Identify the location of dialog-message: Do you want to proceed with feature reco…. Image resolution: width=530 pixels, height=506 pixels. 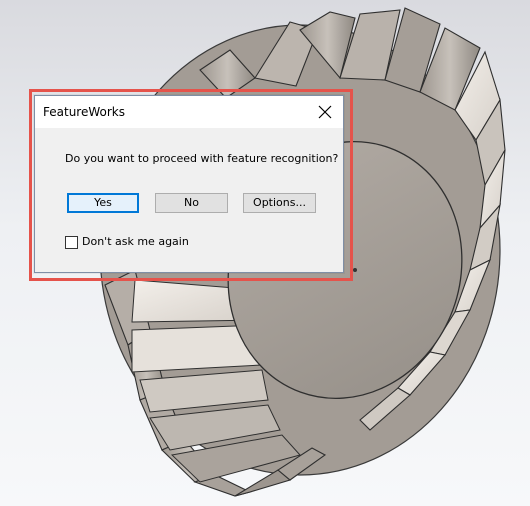
(202, 158).